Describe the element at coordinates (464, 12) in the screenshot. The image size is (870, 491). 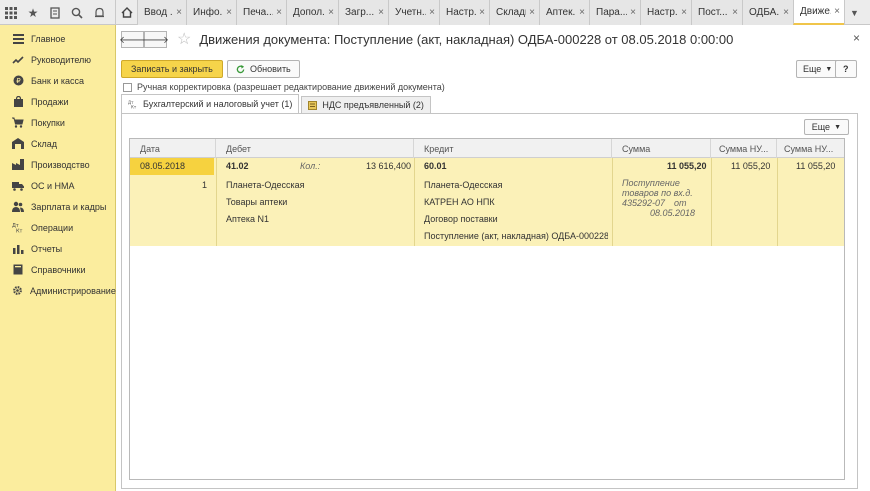
I see `tab-7: Настр...×` at that location.